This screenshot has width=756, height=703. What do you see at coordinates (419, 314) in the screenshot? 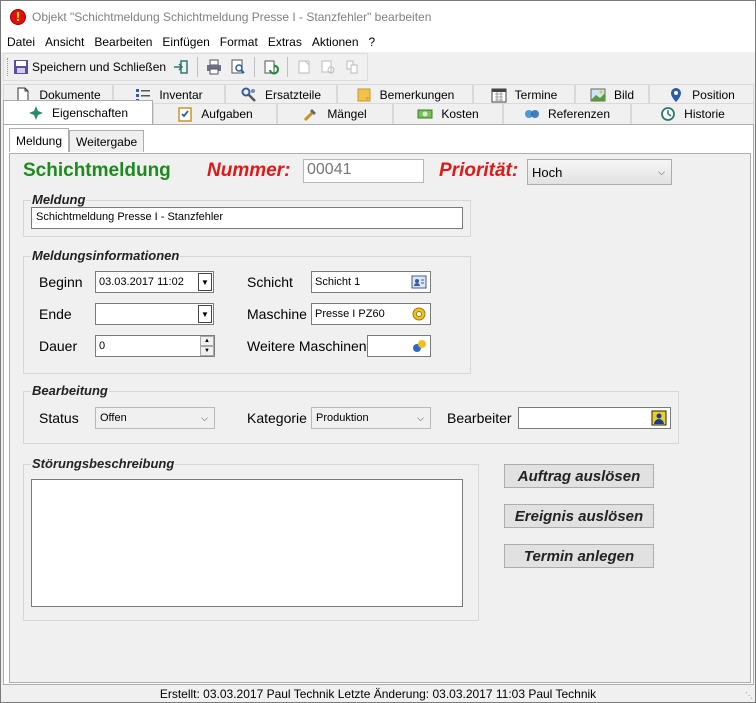
I see `machine-picker-icon` at bounding box center [419, 314].